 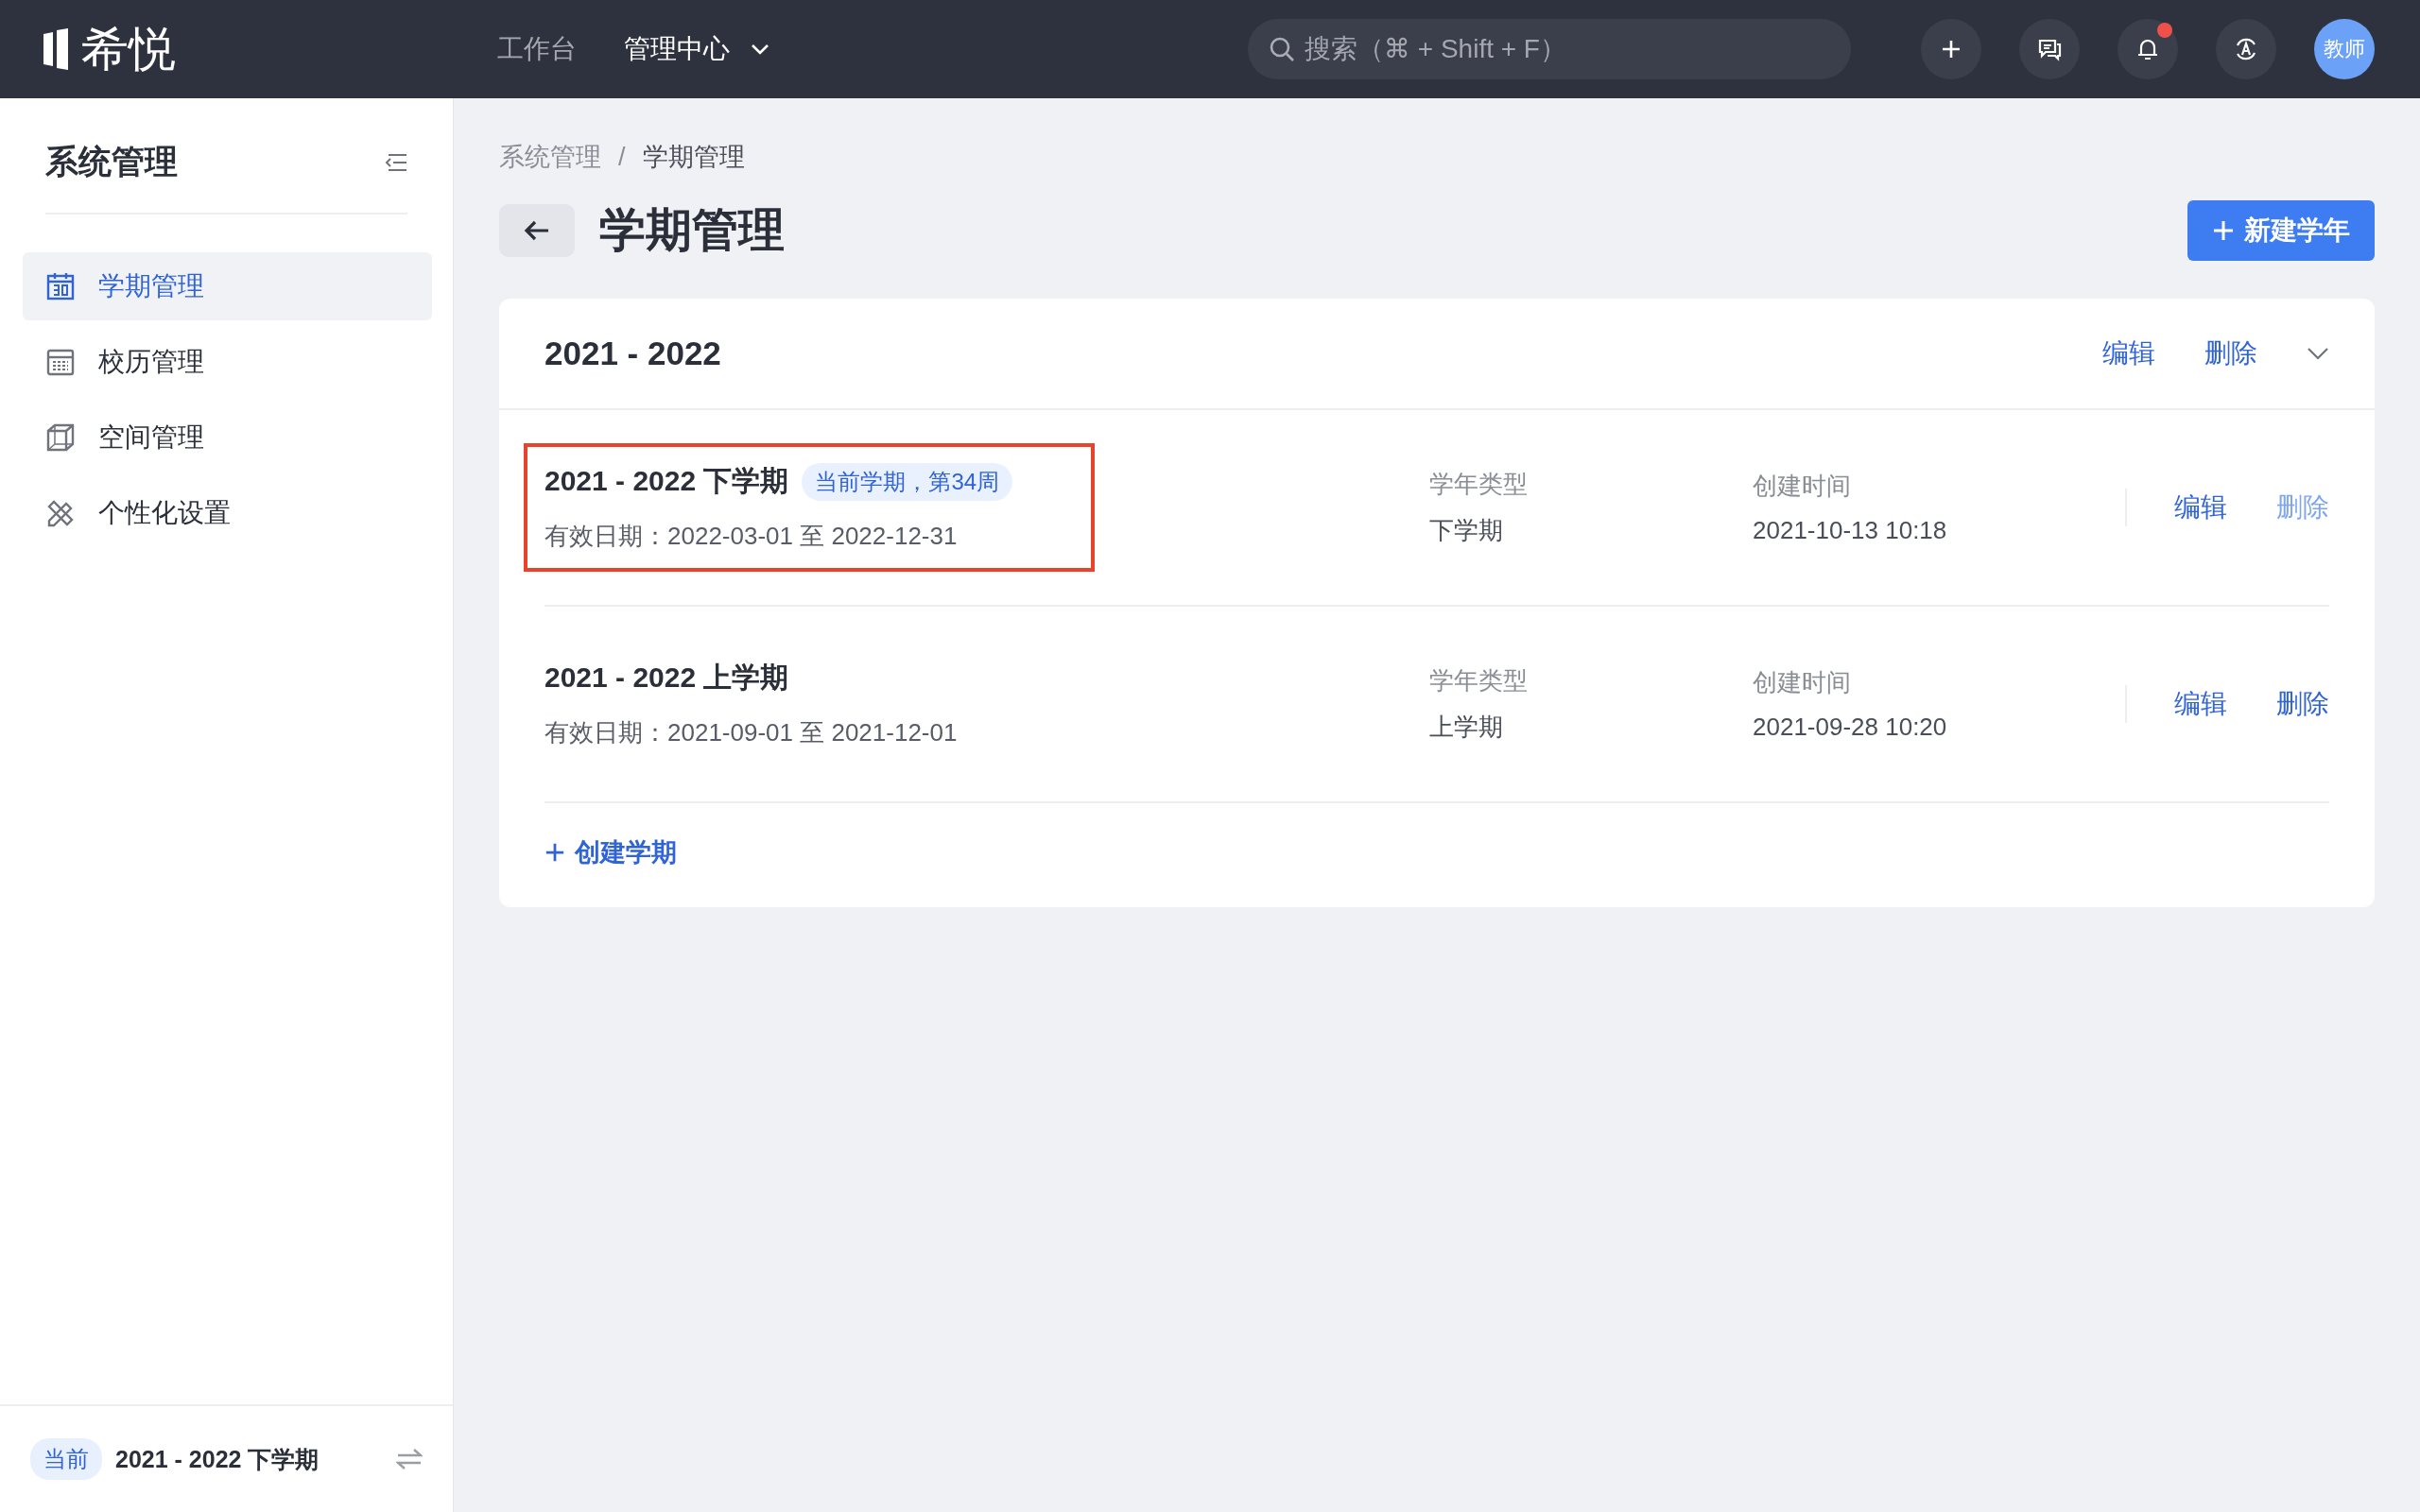 I want to click on term-dates: 有效日期：2022-03-01 至 2022-12-31, so click(x=751, y=536).